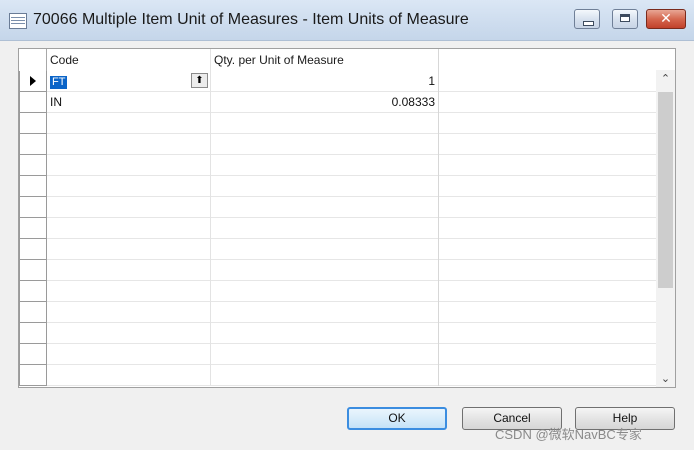 The image size is (694, 450). Describe the element at coordinates (588, 23) in the screenshot. I see `minimize-icon` at that location.